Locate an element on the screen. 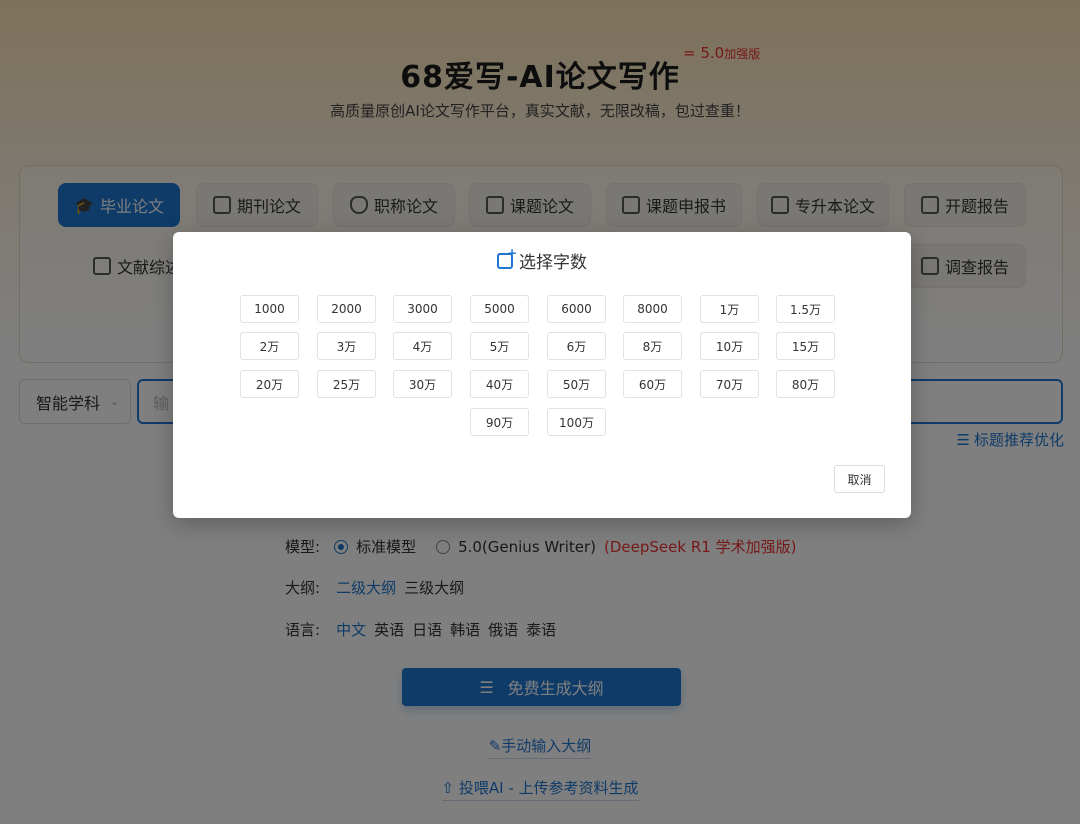 Image resolution: width=1080 pixels, height=824 pixels. word-count-option: 1000 is located at coordinates (269, 309).